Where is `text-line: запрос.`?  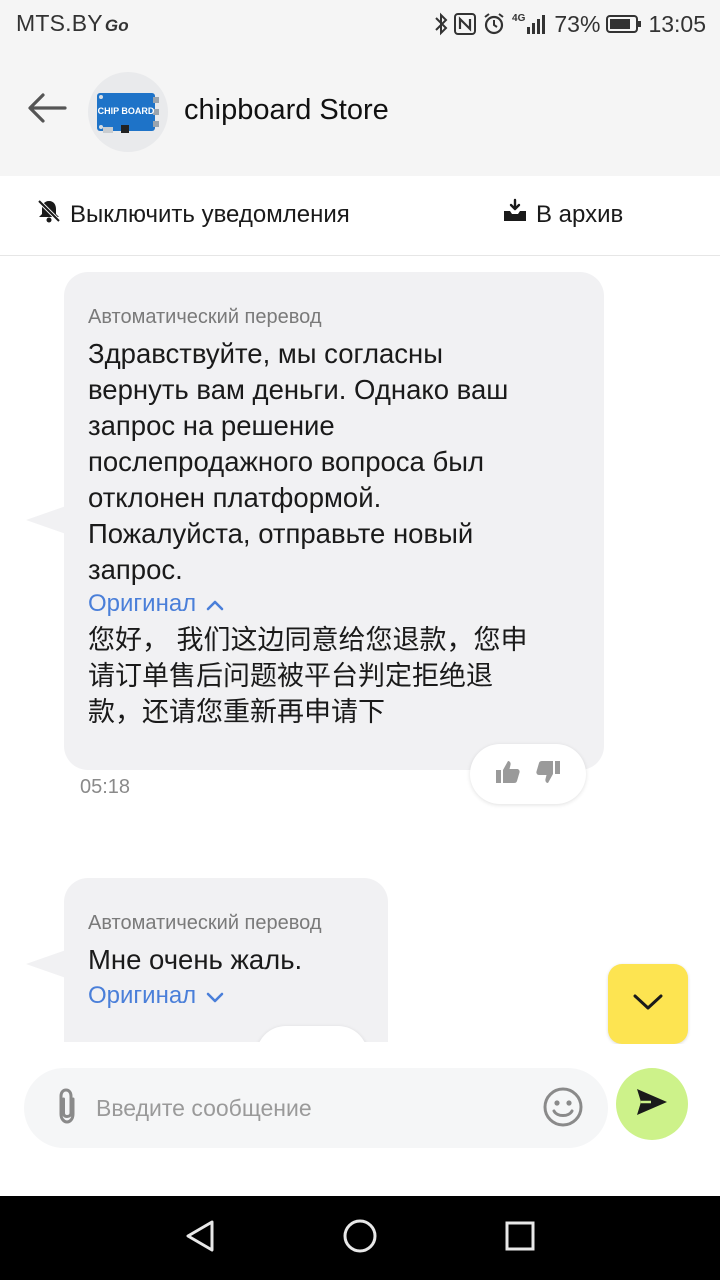
text-line: запрос. is located at coordinates (135, 569).